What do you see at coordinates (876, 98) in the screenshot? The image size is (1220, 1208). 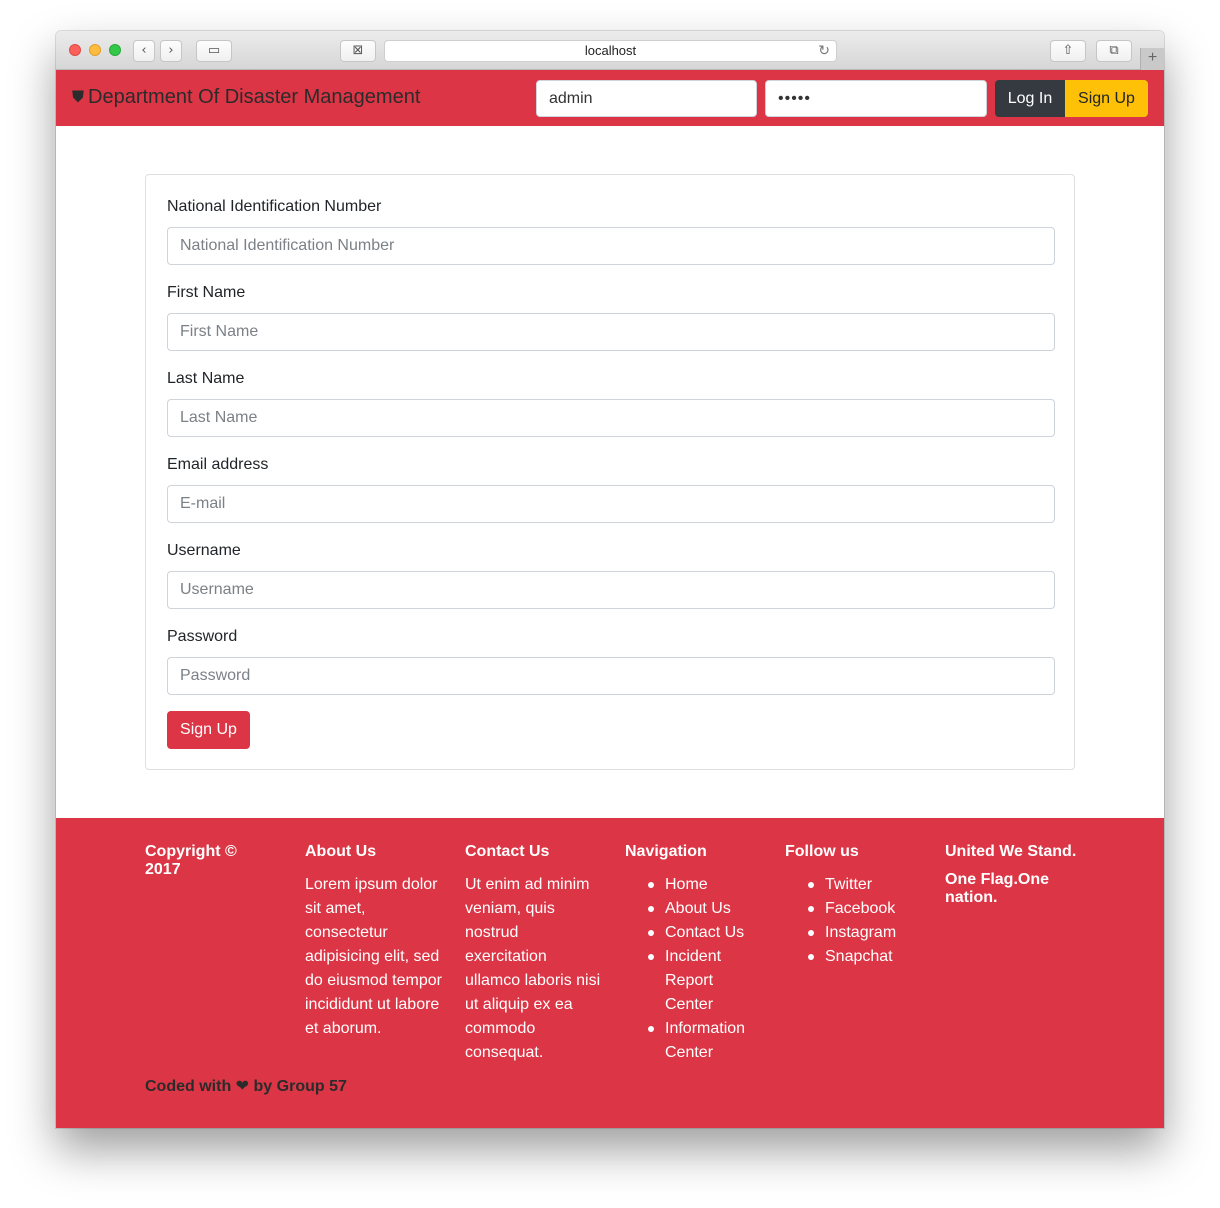 I see `login-password-input: •••••` at bounding box center [876, 98].